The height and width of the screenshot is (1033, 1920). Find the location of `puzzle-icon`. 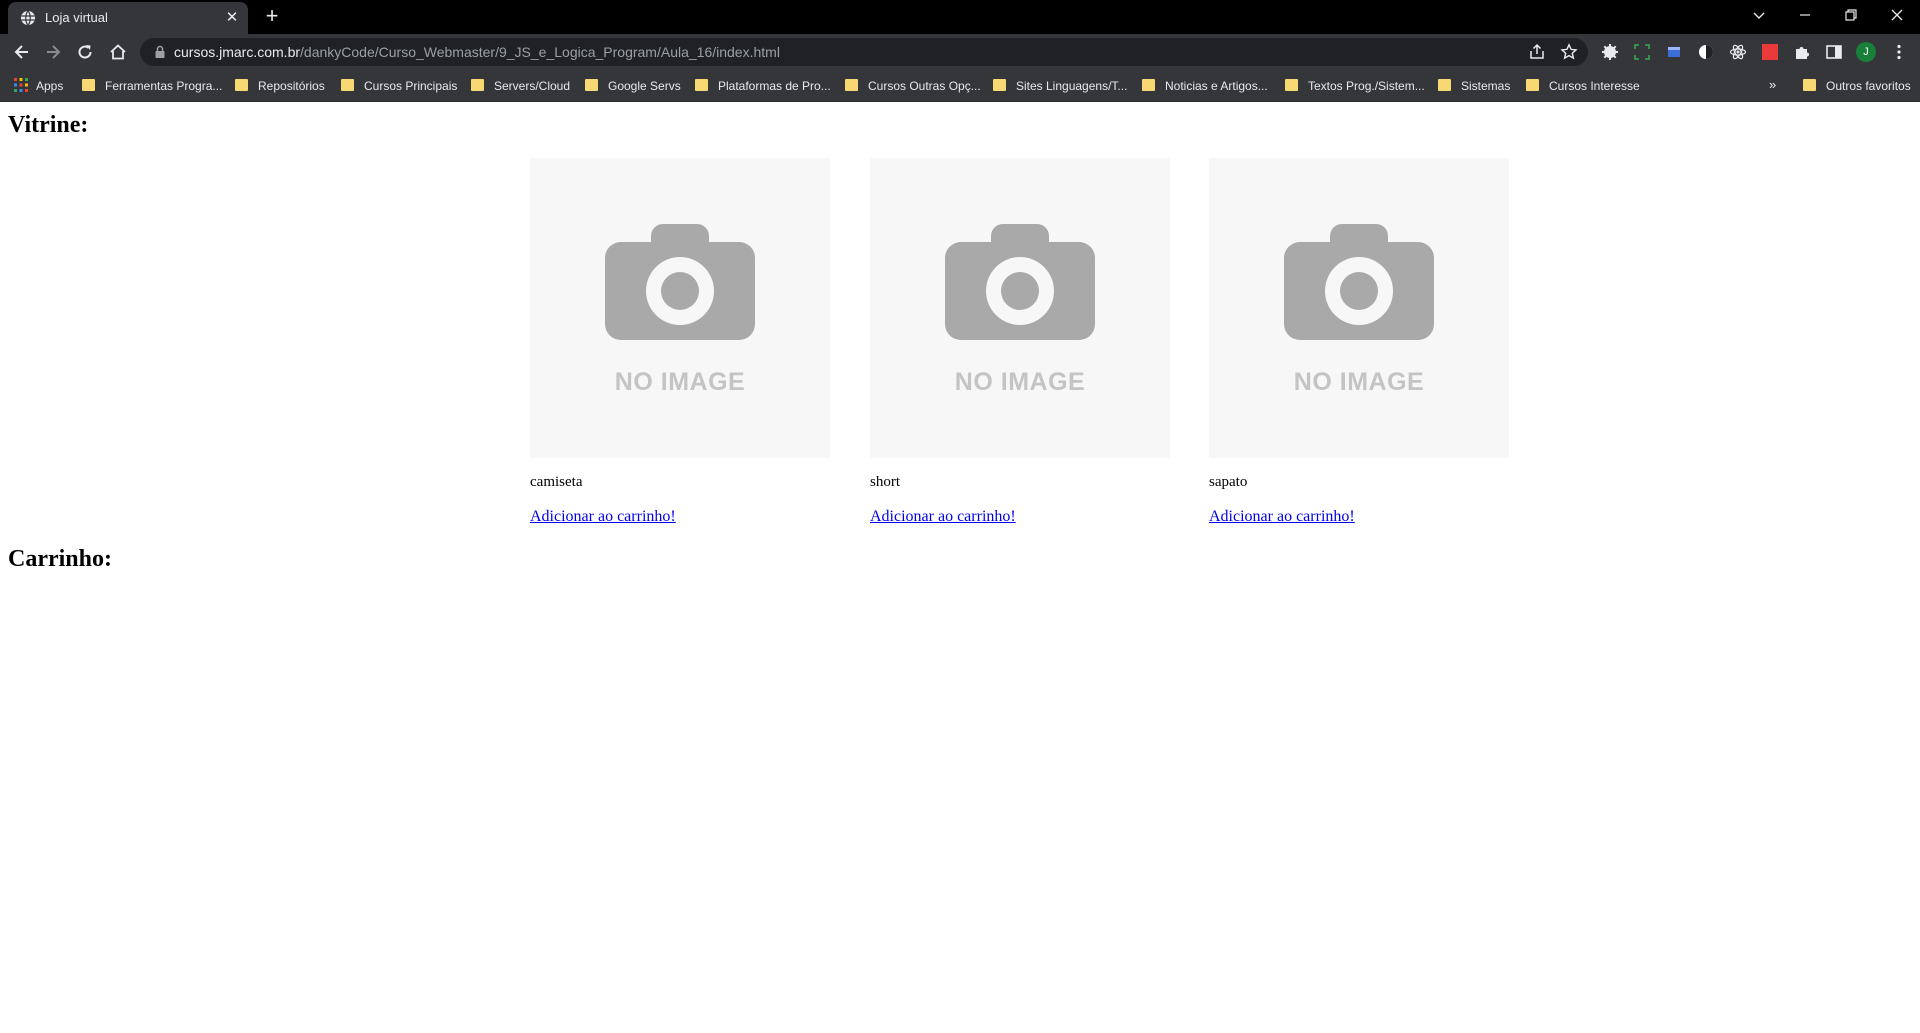

puzzle-icon is located at coordinates (1802, 52).